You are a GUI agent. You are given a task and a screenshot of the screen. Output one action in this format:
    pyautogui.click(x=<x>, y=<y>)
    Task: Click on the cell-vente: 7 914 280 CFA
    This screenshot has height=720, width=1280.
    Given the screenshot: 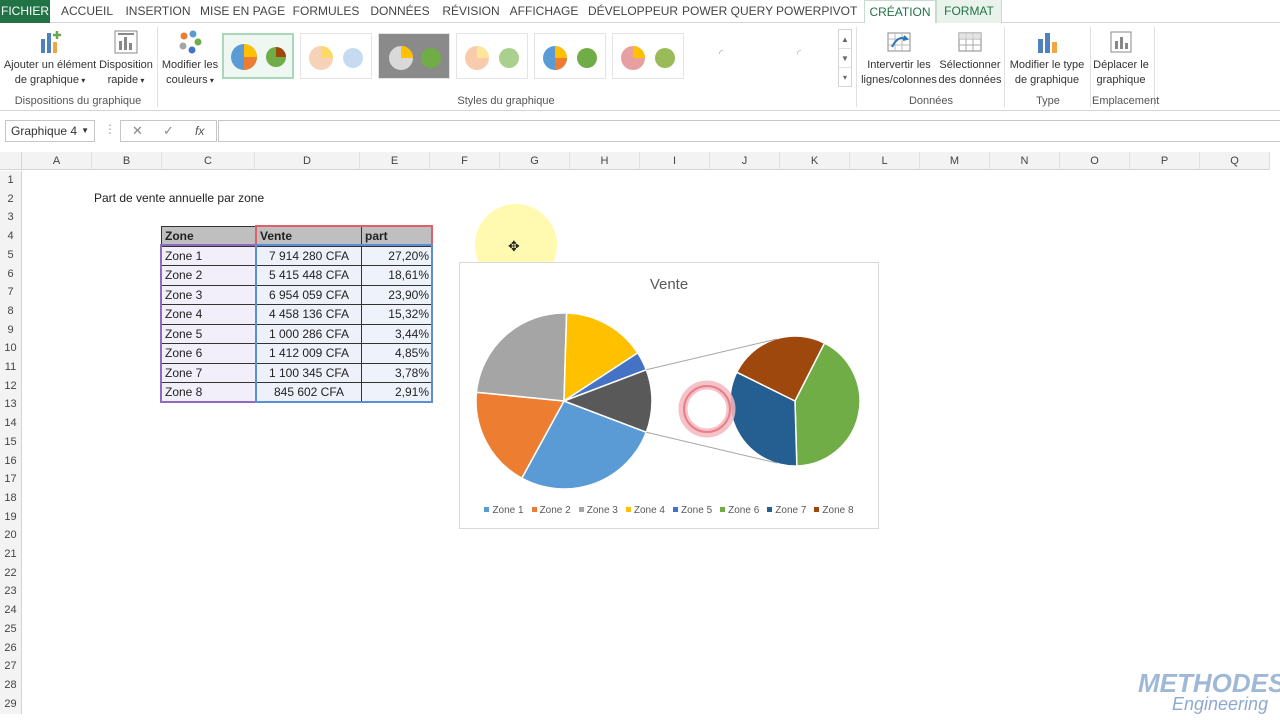 What is the action you would take?
    pyautogui.click(x=309, y=255)
    